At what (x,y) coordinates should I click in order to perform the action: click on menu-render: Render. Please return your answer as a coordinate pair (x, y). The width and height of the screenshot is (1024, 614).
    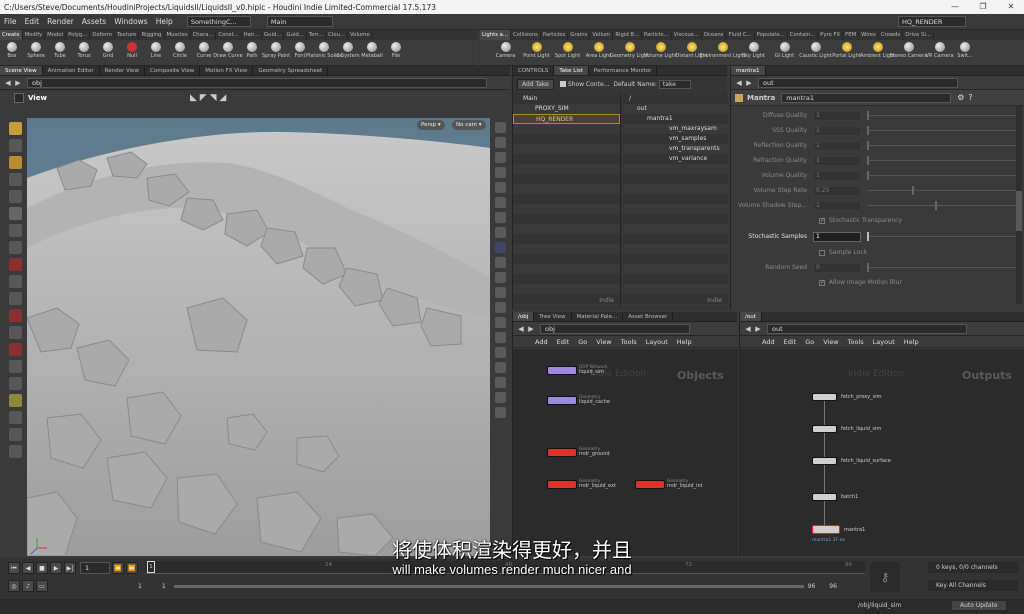
    Looking at the image, I should click on (60, 21).